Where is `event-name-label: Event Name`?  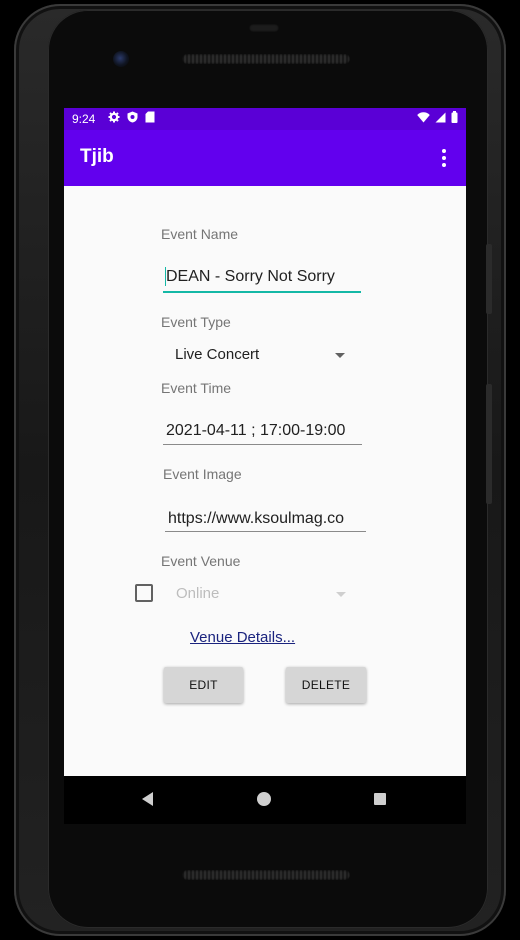
event-name-label: Event Name is located at coordinates (200, 234).